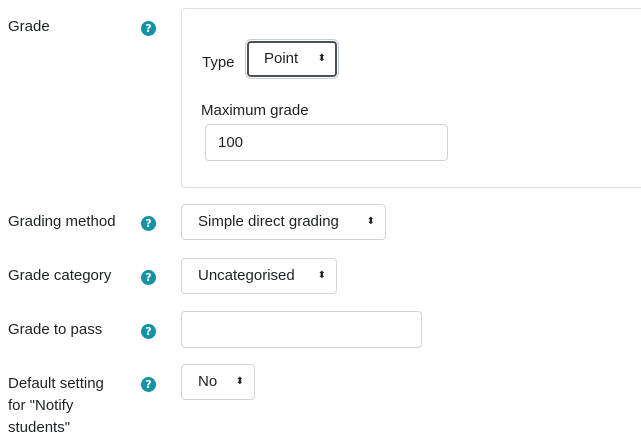 This screenshot has height=439, width=641. What do you see at coordinates (301, 329) in the screenshot?
I see `grade-to-pass-input` at bounding box center [301, 329].